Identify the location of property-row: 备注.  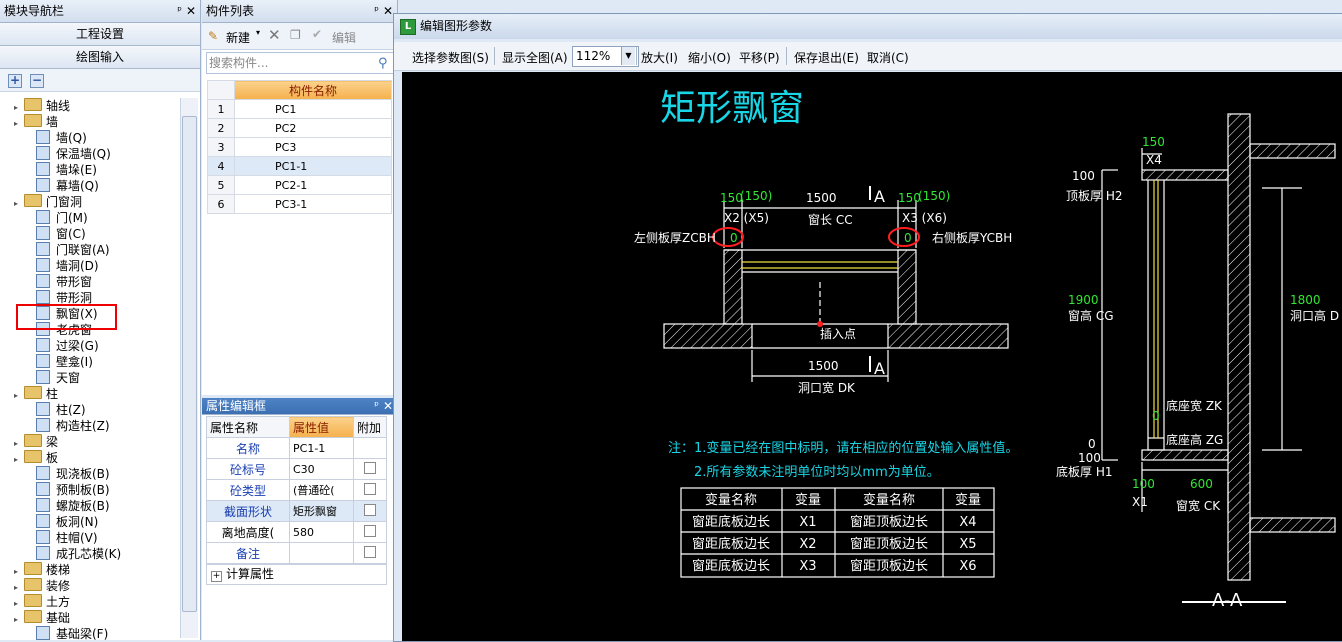
(296, 553).